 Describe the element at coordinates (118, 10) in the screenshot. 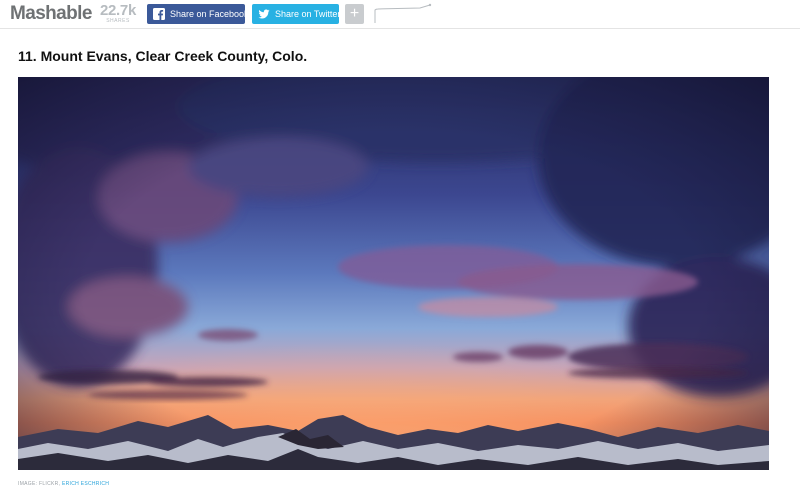

I see `share-count: 22.7k` at that location.